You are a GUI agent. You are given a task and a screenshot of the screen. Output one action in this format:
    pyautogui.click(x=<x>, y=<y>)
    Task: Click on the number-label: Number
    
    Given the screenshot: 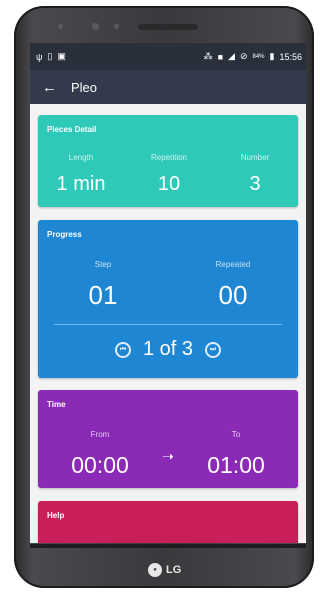 What is the action you would take?
    pyautogui.click(x=255, y=157)
    